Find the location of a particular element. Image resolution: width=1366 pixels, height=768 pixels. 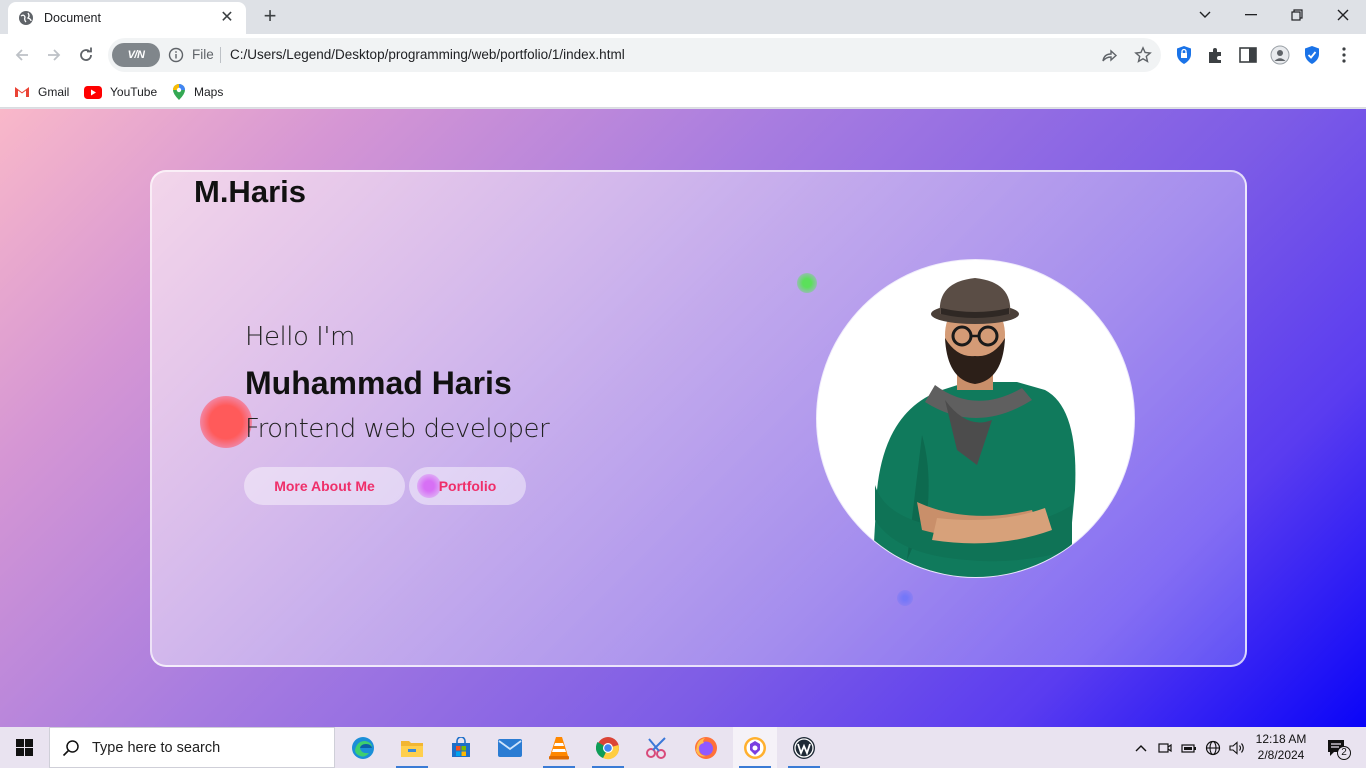

notification-count-badge: 2 is located at coordinates (1344, 753).